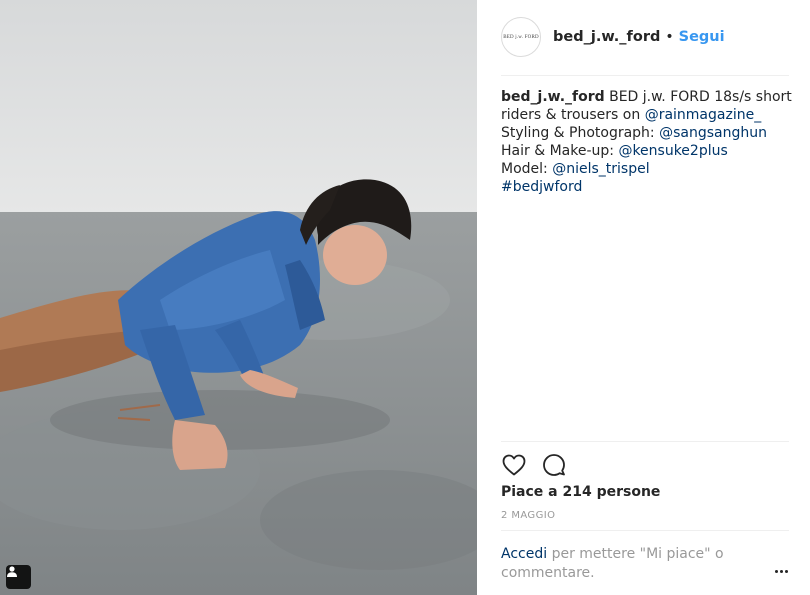 The image size is (810, 595). Describe the element at coordinates (580, 133) in the screenshot. I see `caption-text-3: Styling & Photograph:` at that location.